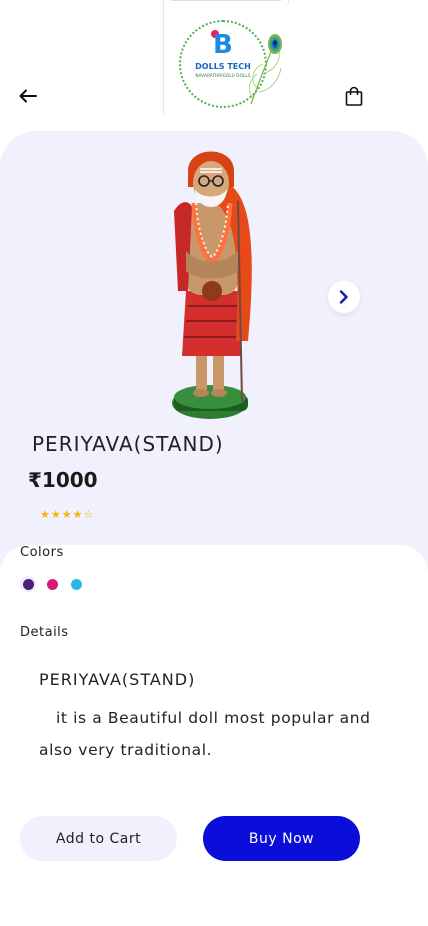 This screenshot has height=926, width=428. Describe the element at coordinates (44, 632) in the screenshot. I see `details-label: Details` at that location.